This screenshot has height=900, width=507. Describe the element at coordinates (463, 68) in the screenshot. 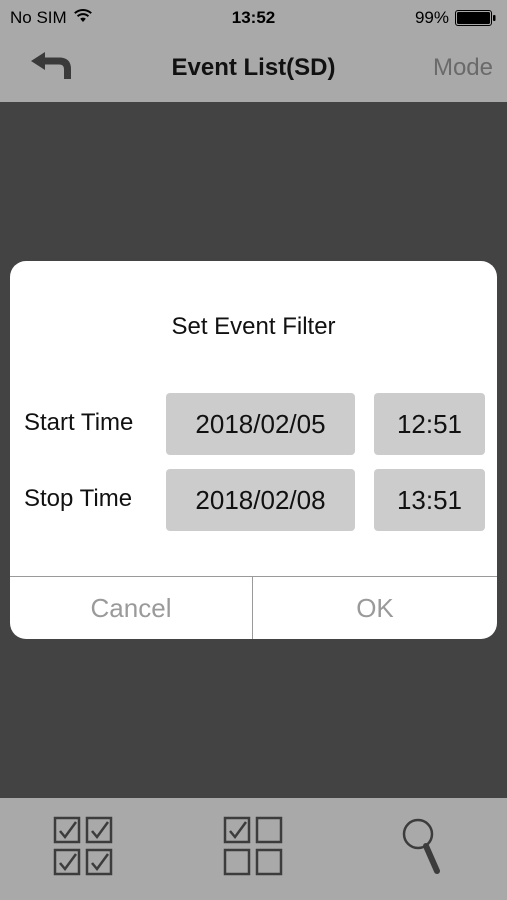

I see `mode-button: Mode` at that location.